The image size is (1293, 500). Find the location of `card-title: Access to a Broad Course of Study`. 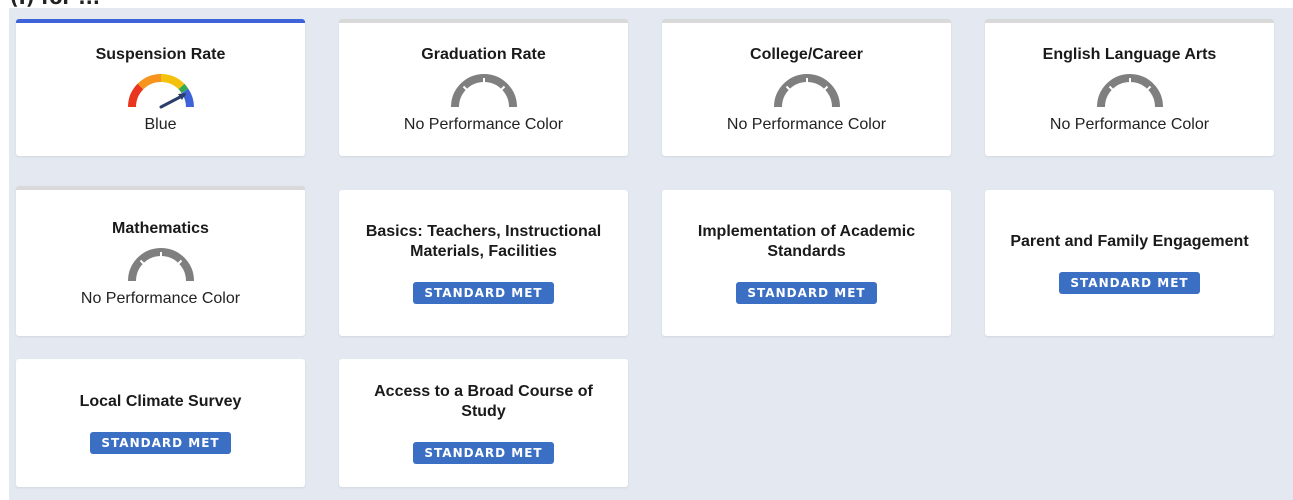

card-title: Access to a Broad Course of Study is located at coordinates (483, 401).